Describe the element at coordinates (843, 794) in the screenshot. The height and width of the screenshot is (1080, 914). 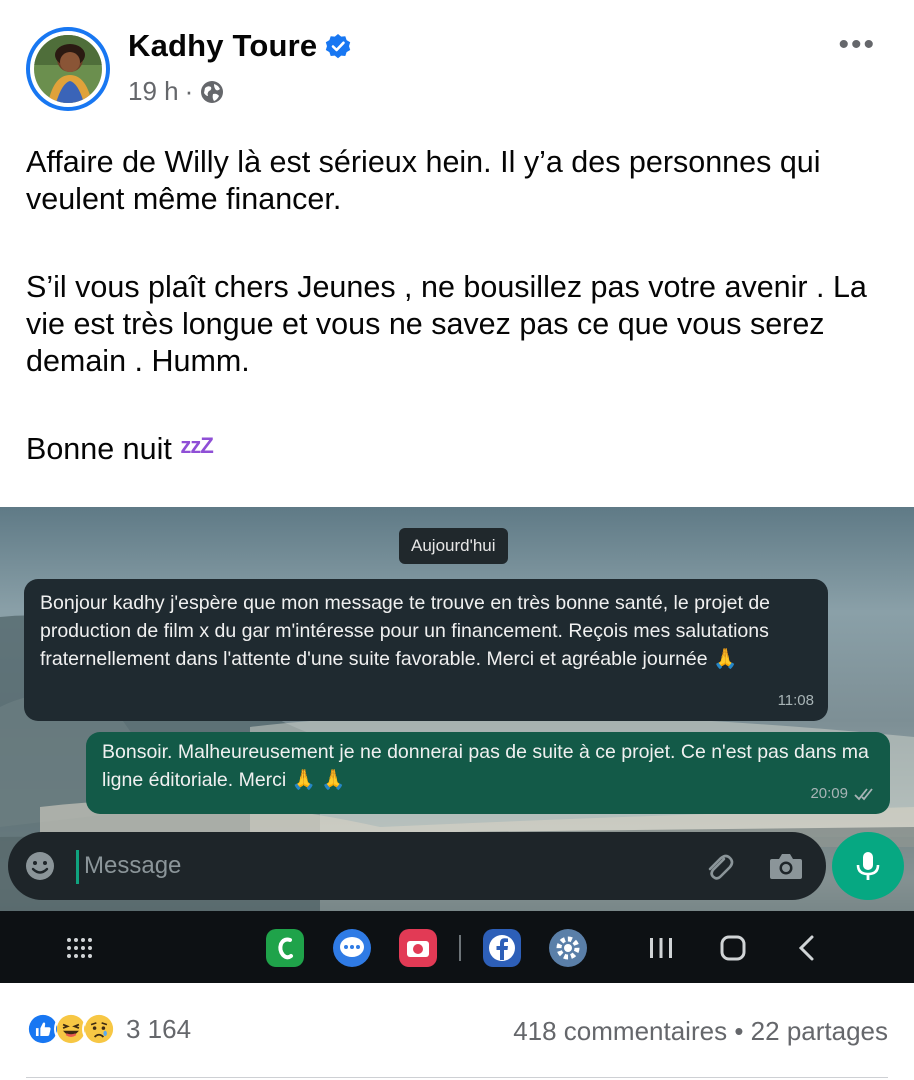
I see `outgoing-message-time: 20:09` at that location.